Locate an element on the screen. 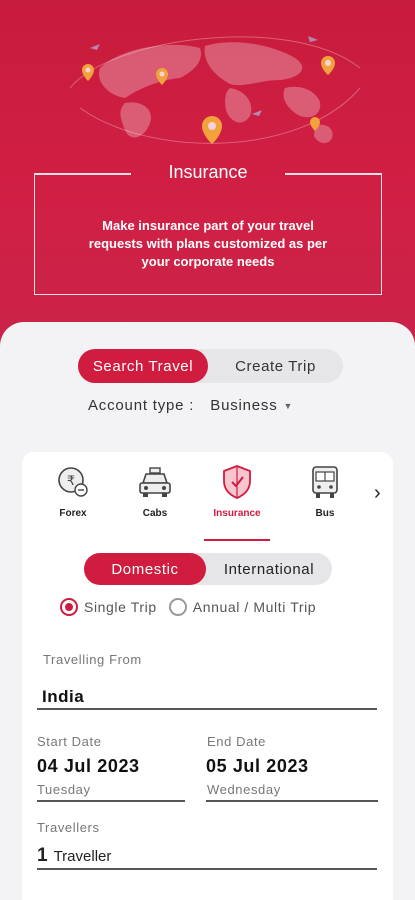  travelling-from-value: India is located at coordinates (63, 697).